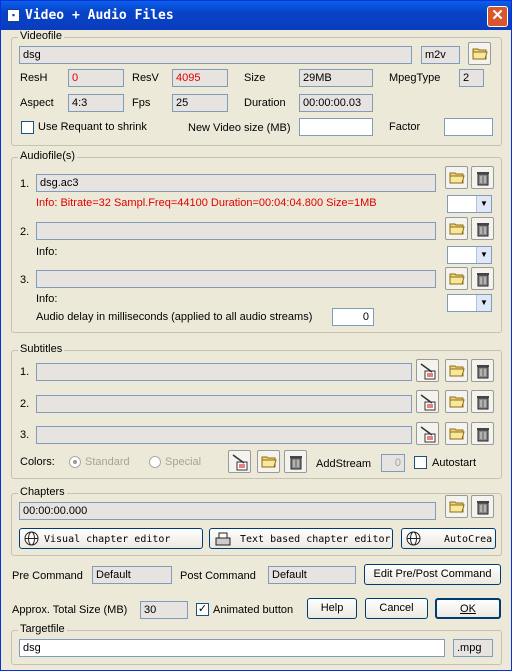 This screenshot has width=512, height=671. Describe the element at coordinates (47, 252) in the screenshot. I see `audio-2-info: Info:` at that location.